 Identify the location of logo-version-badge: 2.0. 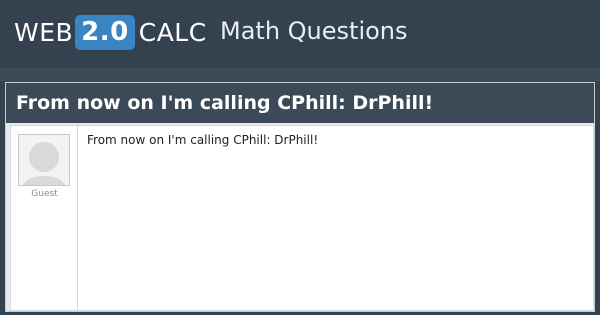
(105, 32).